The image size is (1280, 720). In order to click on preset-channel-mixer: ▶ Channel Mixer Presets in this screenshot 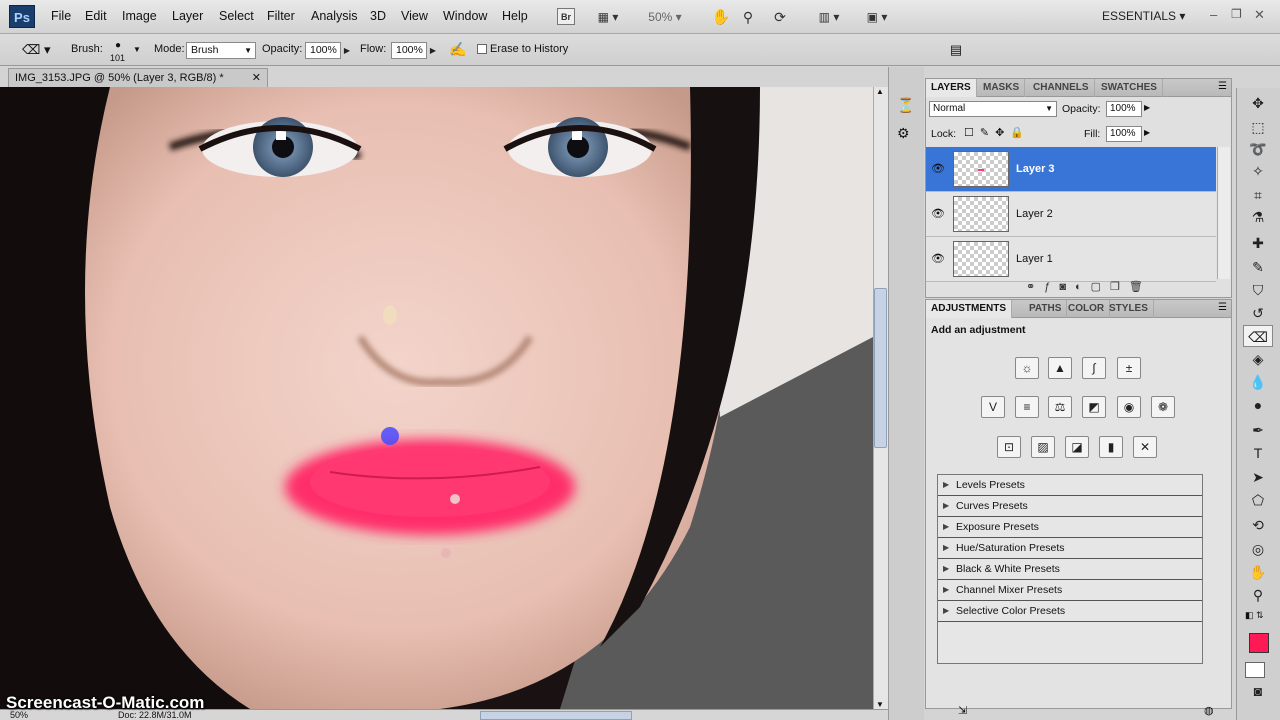, I will do `click(1070, 590)`.